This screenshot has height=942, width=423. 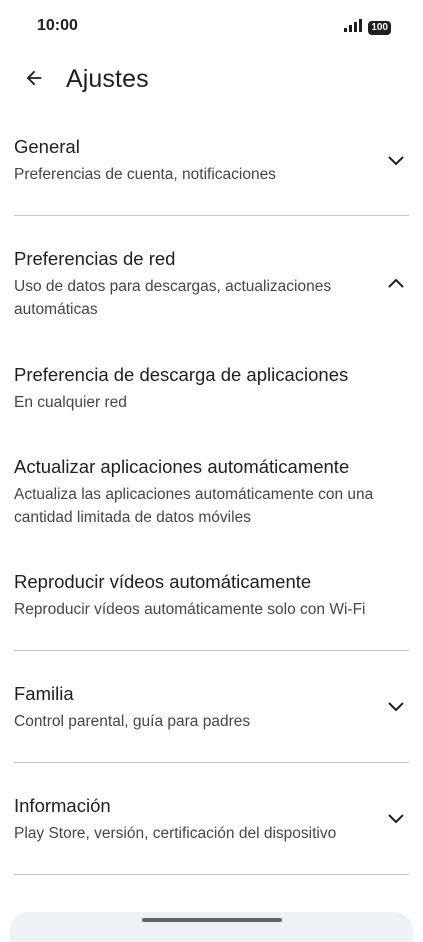 What do you see at coordinates (212, 920) in the screenshot?
I see `gesture-handle` at bounding box center [212, 920].